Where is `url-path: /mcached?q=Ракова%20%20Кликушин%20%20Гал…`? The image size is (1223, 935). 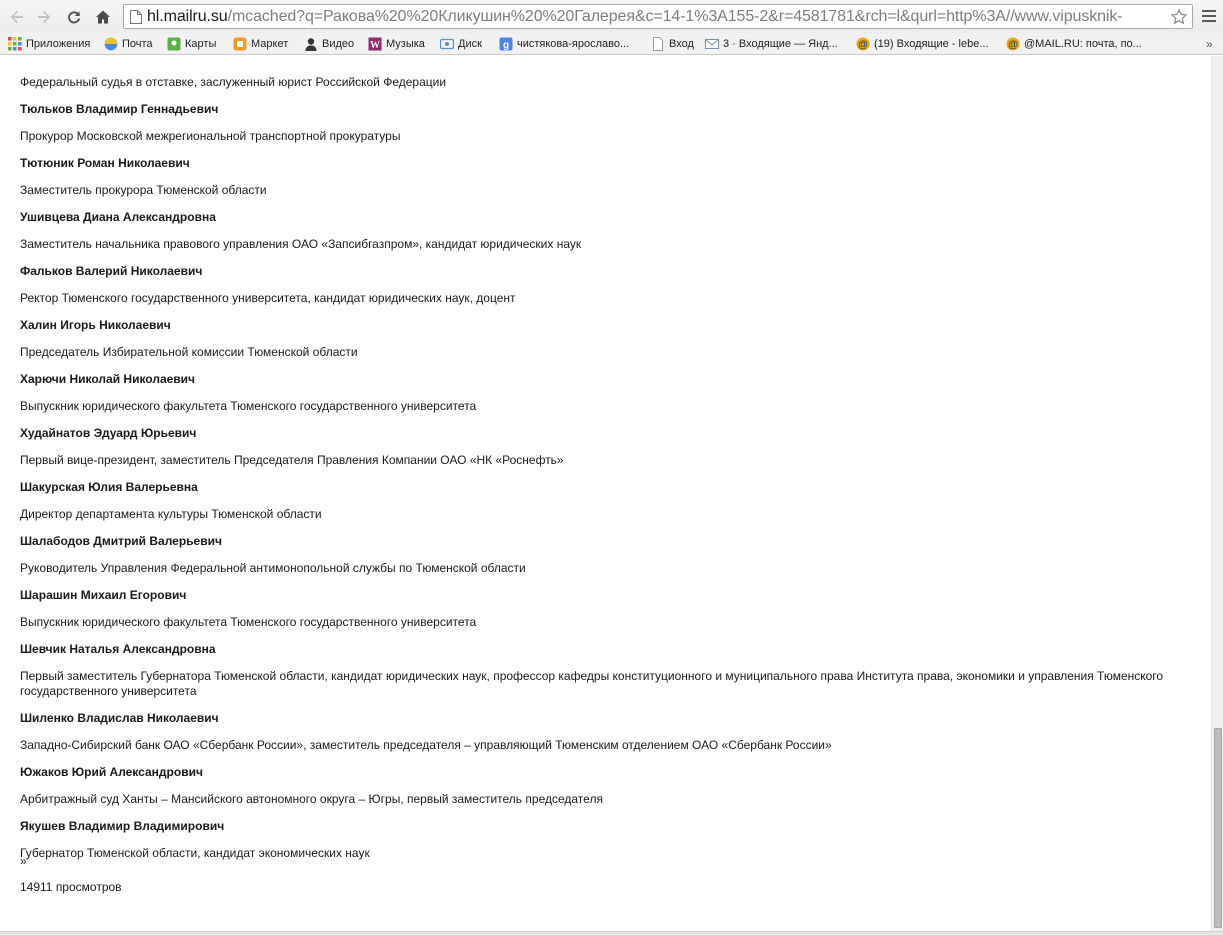 url-path: /mcached?q=Ракова%20%20Кликушин%20%20Гал… is located at coordinates (675, 16).